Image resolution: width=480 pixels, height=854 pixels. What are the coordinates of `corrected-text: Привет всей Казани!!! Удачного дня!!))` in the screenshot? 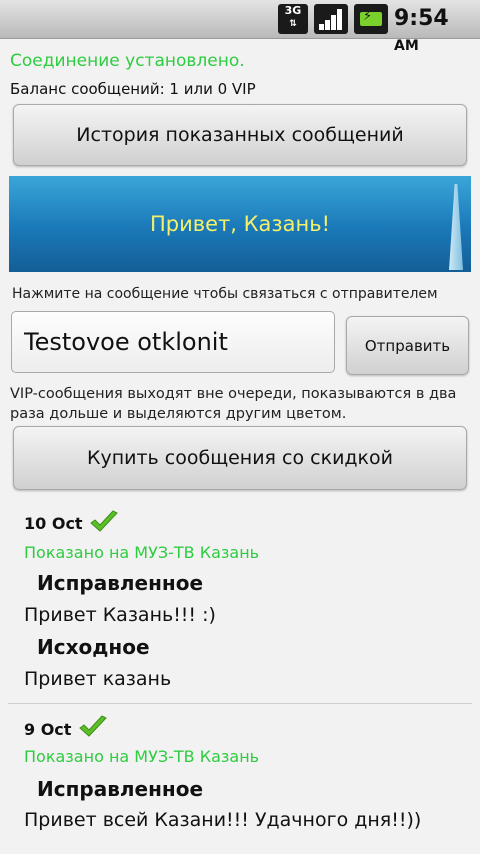 It's located at (223, 820).